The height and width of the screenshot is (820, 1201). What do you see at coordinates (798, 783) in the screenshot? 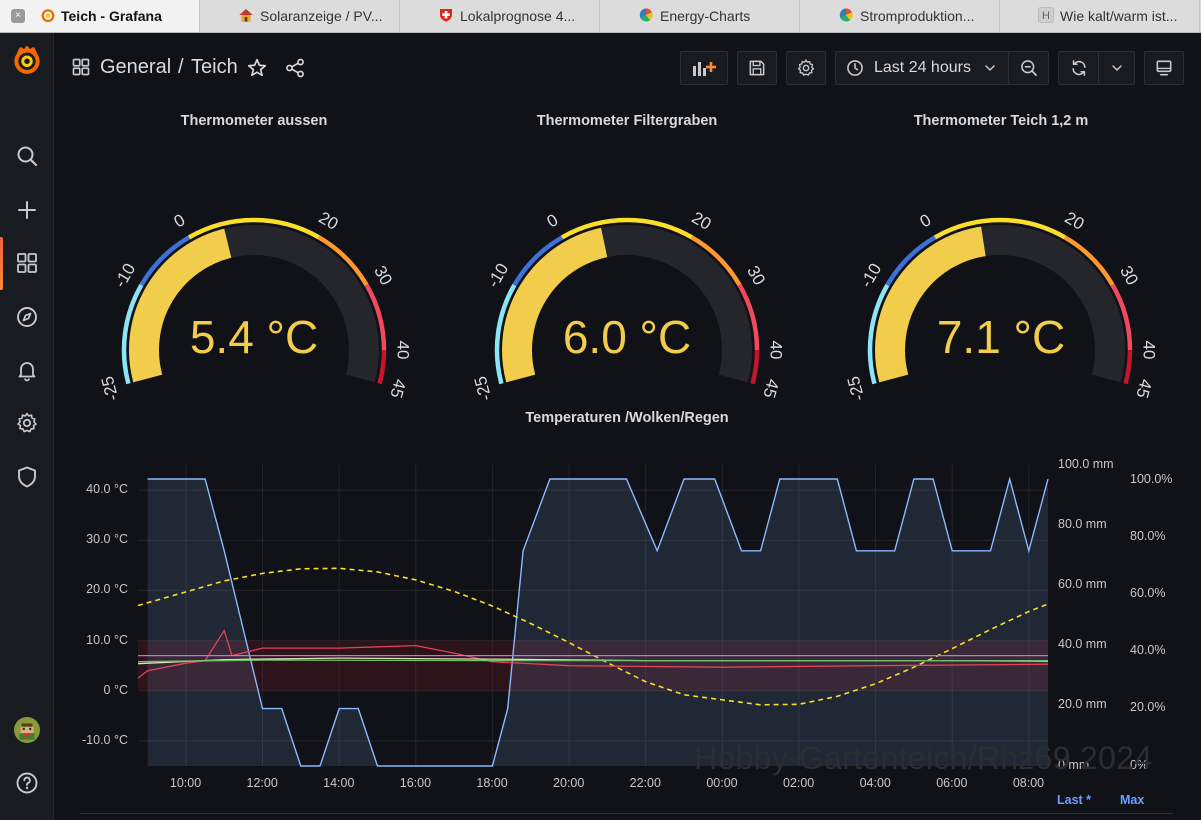
I see `x-axis-tick: 02:00` at bounding box center [798, 783].